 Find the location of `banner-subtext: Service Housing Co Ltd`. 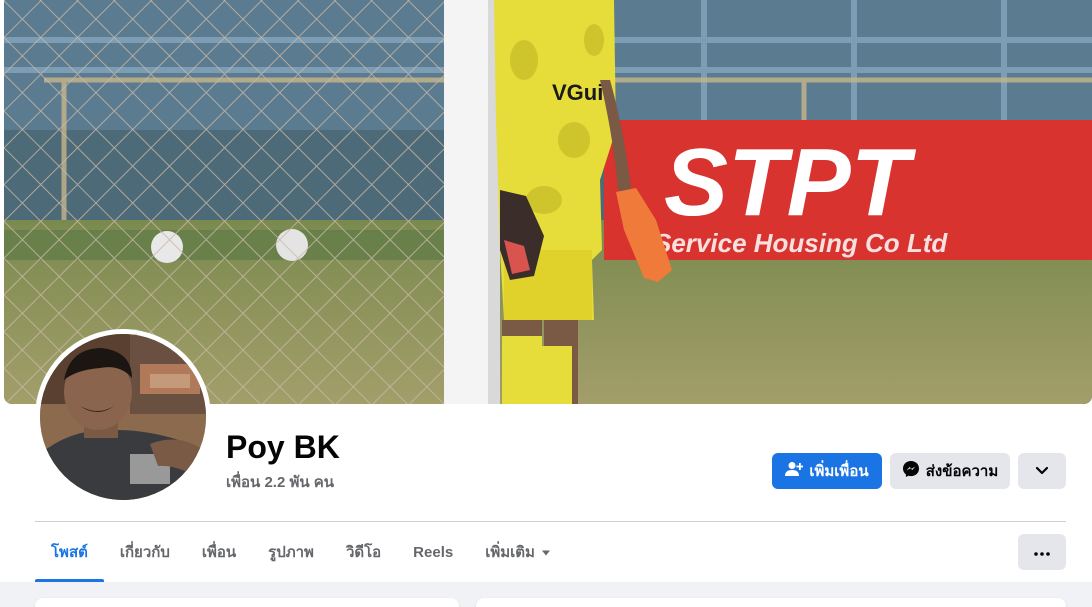

banner-subtext: Service Housing Co Ltd is located at coordinates (801, 243).